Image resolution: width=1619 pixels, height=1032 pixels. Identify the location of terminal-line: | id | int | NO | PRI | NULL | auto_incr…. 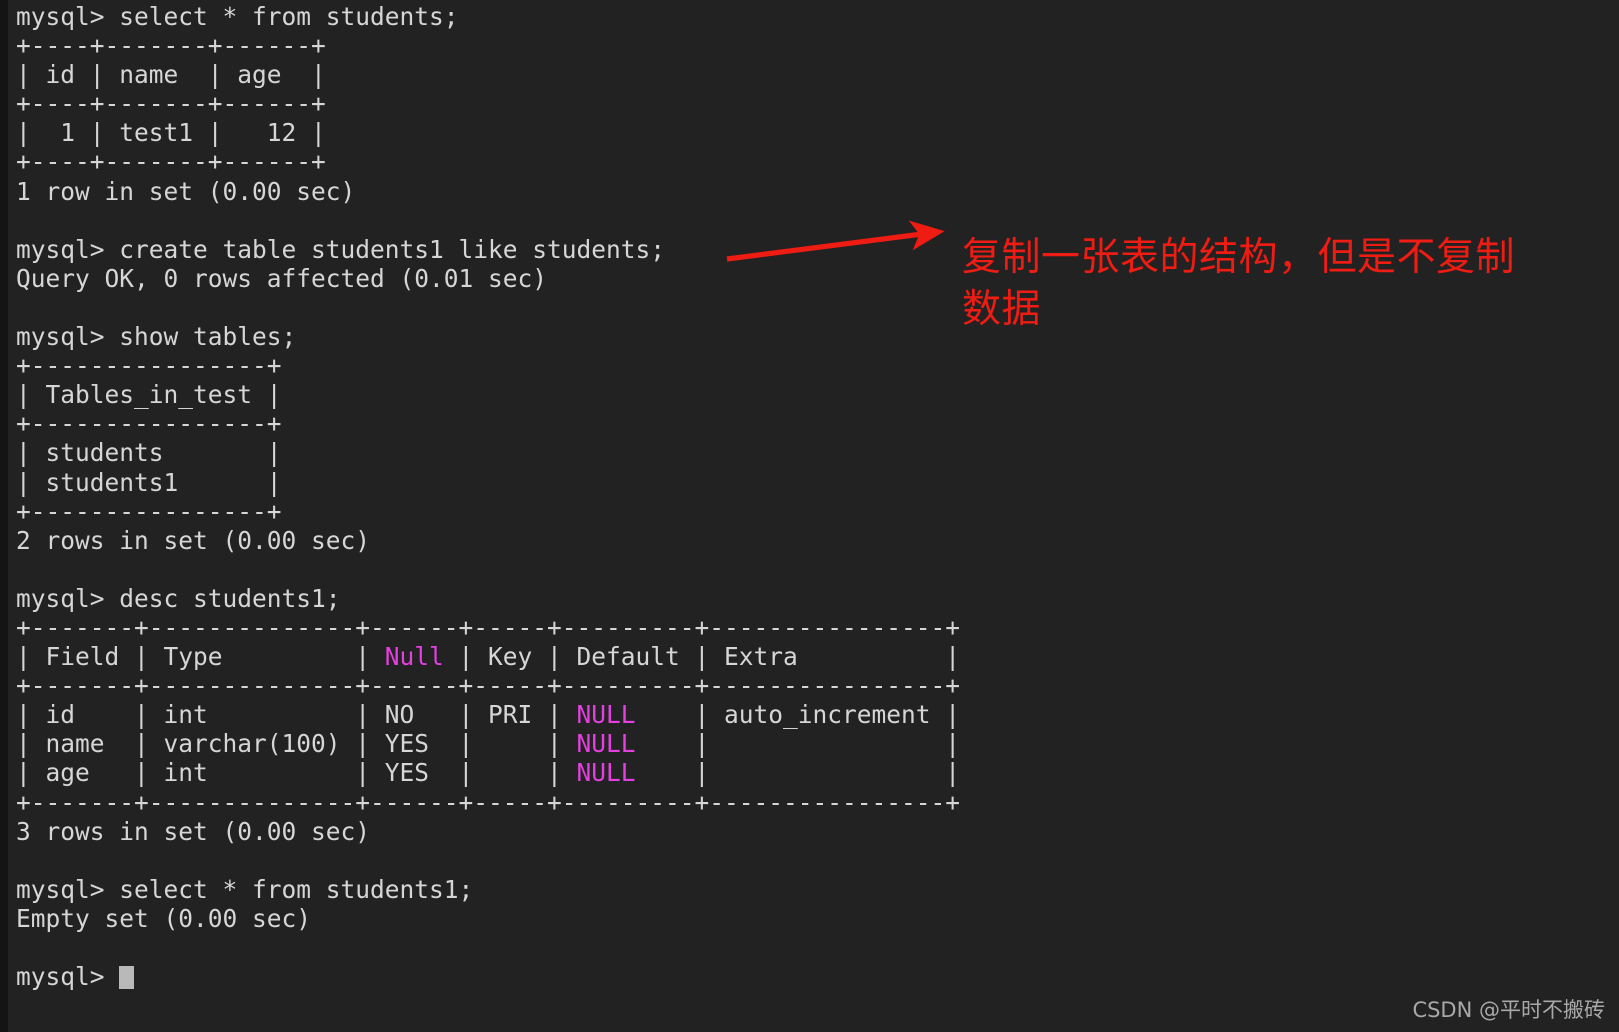
(796, 714).